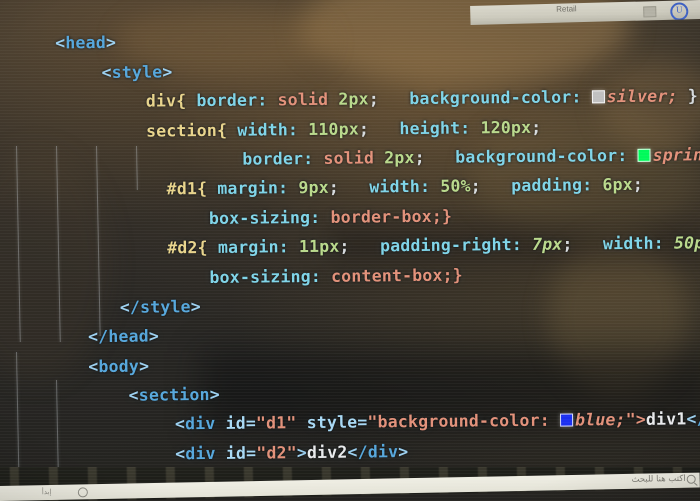 The width and height of the screenshot is (700, 501). I want to click on cortana-icon, so click(82, 492).